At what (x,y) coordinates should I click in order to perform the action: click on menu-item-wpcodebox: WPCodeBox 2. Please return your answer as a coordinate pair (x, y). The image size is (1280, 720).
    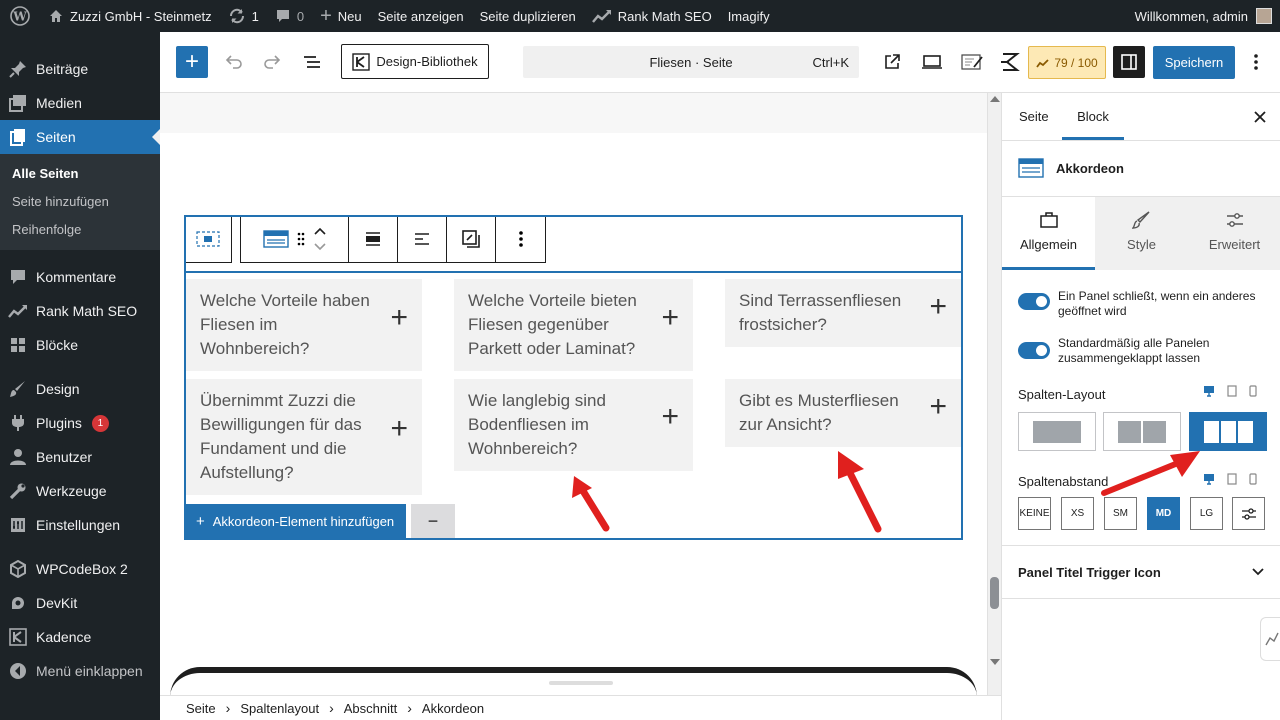
    Looking at the image, I should click on (80, 569).